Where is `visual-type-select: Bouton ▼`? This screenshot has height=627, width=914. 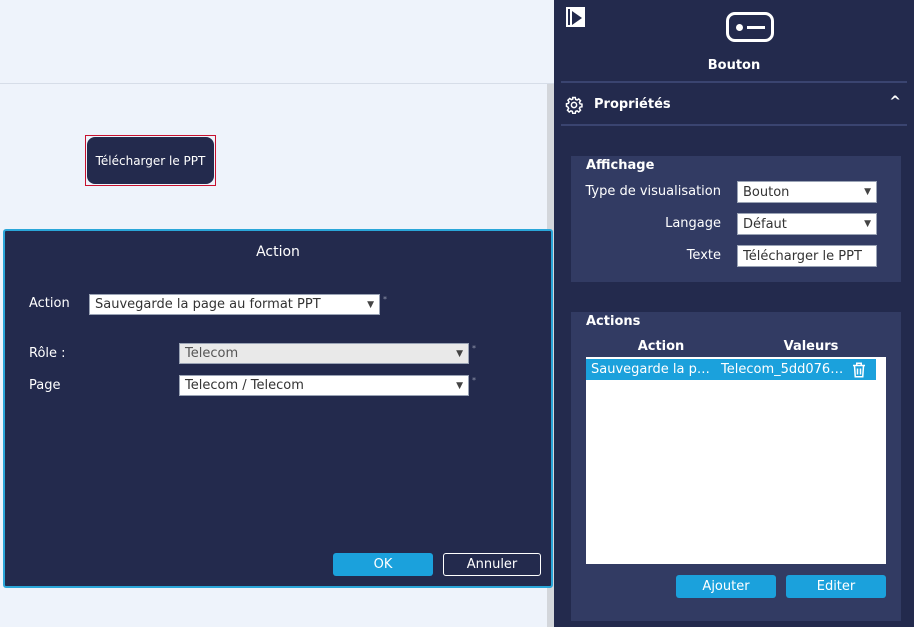 visual-type-select: Bouton ▼ is located at coordinates (807, 192).